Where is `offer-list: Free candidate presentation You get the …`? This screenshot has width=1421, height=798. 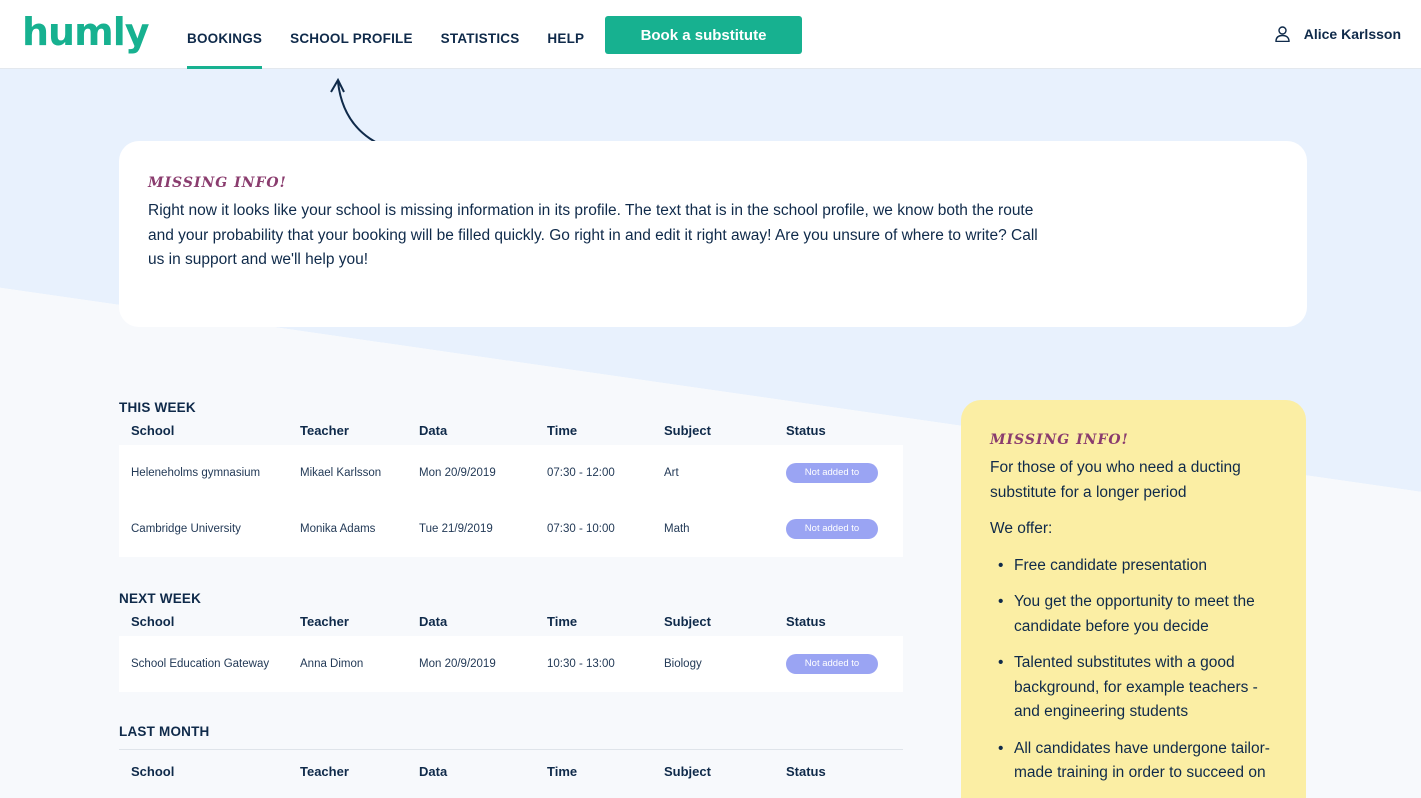 offer-list: Free candidate presentation You get the … is located at coordinates (1133, 670).